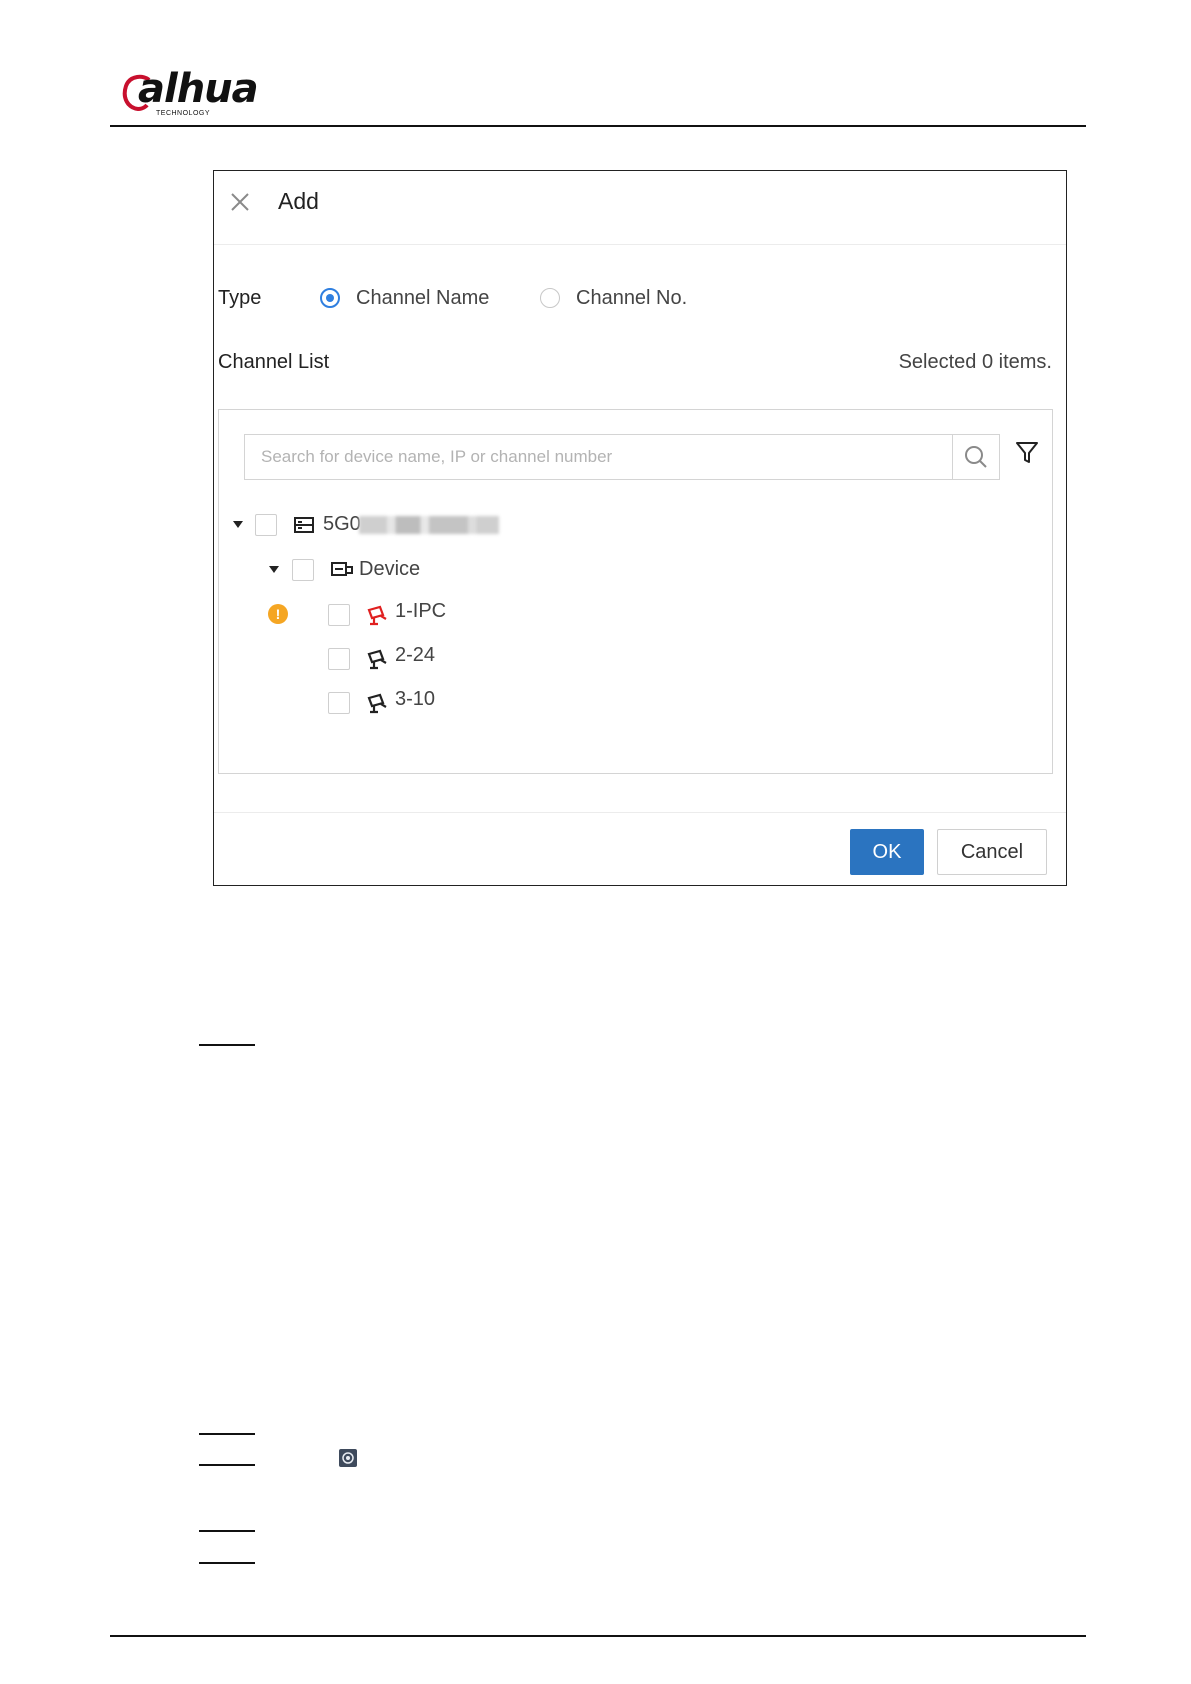  Describe the element at coordinates (339, 615) in the screenshot. I see `channel-1-checkbox` at that location.